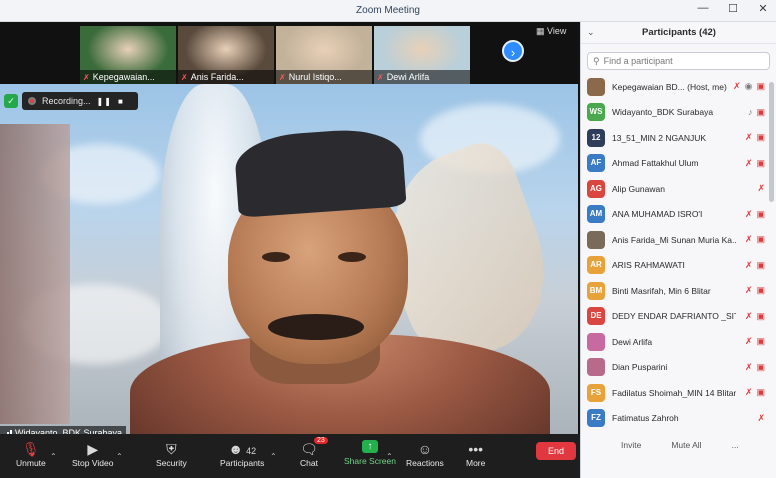 The image size is (776, 478). I want to click on search-placeholder: Find a participant, so click(638, 61).